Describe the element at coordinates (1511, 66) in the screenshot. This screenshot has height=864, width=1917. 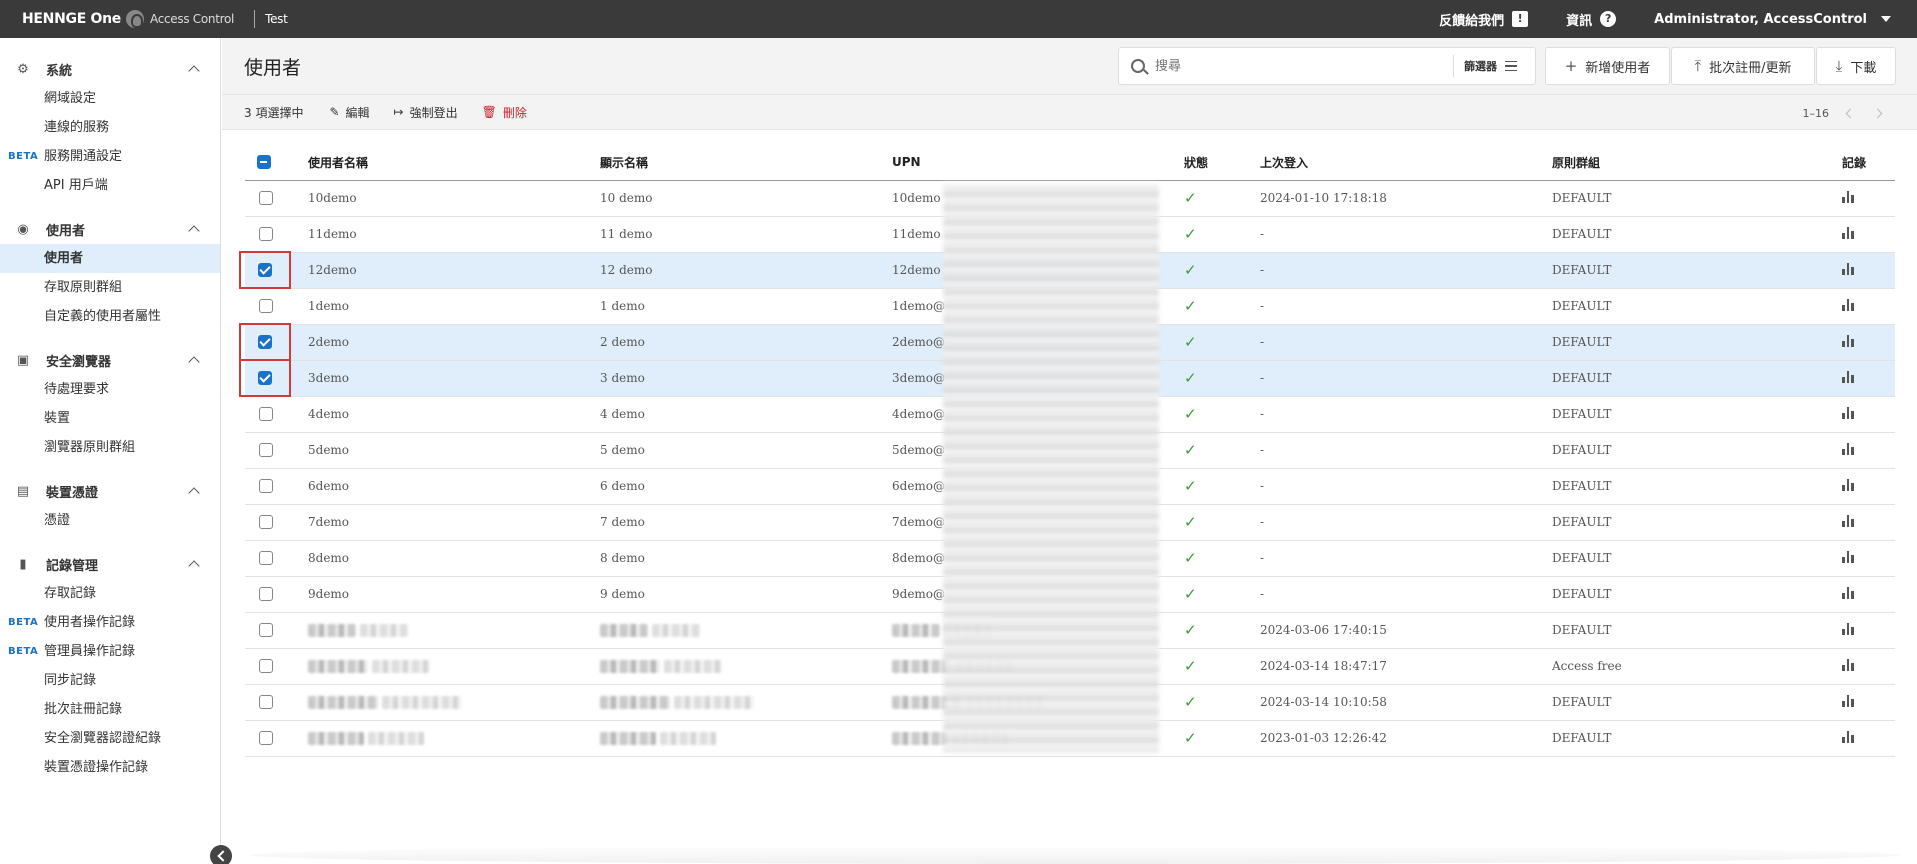
I see `filter-icon` at that location.